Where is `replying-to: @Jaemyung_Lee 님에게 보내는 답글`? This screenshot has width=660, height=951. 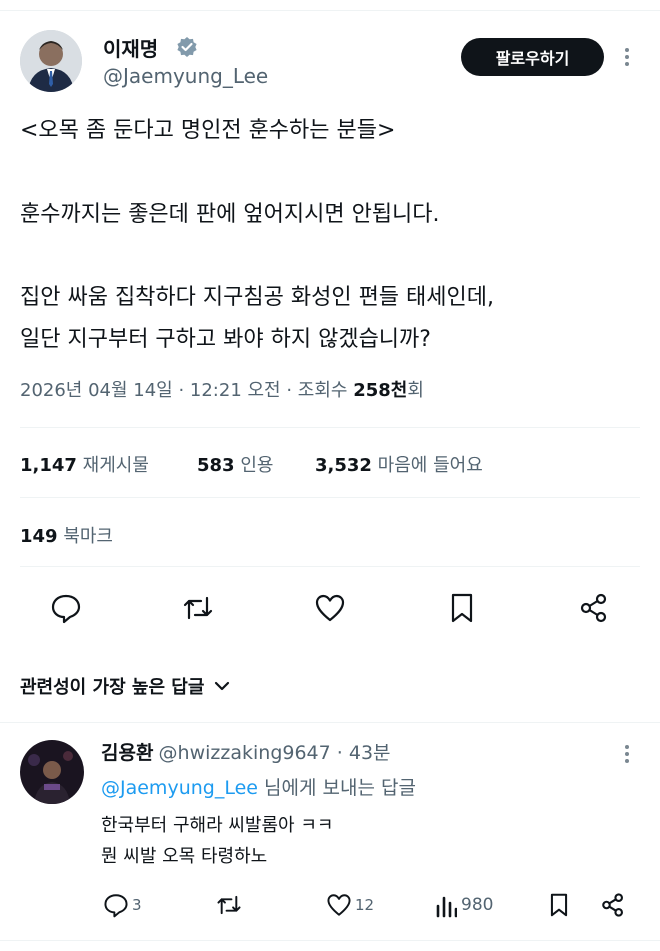
replying-to: @Jaemyung_Lee 님에게 보내는 답글 is located at coordinates (258, 786).